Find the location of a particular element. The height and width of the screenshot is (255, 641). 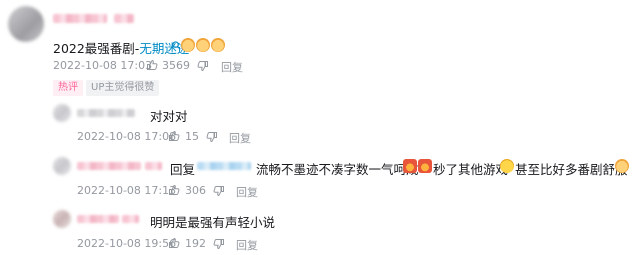

reply-date: 2022-10-08 19:56 is located at coordinates (127, 243).